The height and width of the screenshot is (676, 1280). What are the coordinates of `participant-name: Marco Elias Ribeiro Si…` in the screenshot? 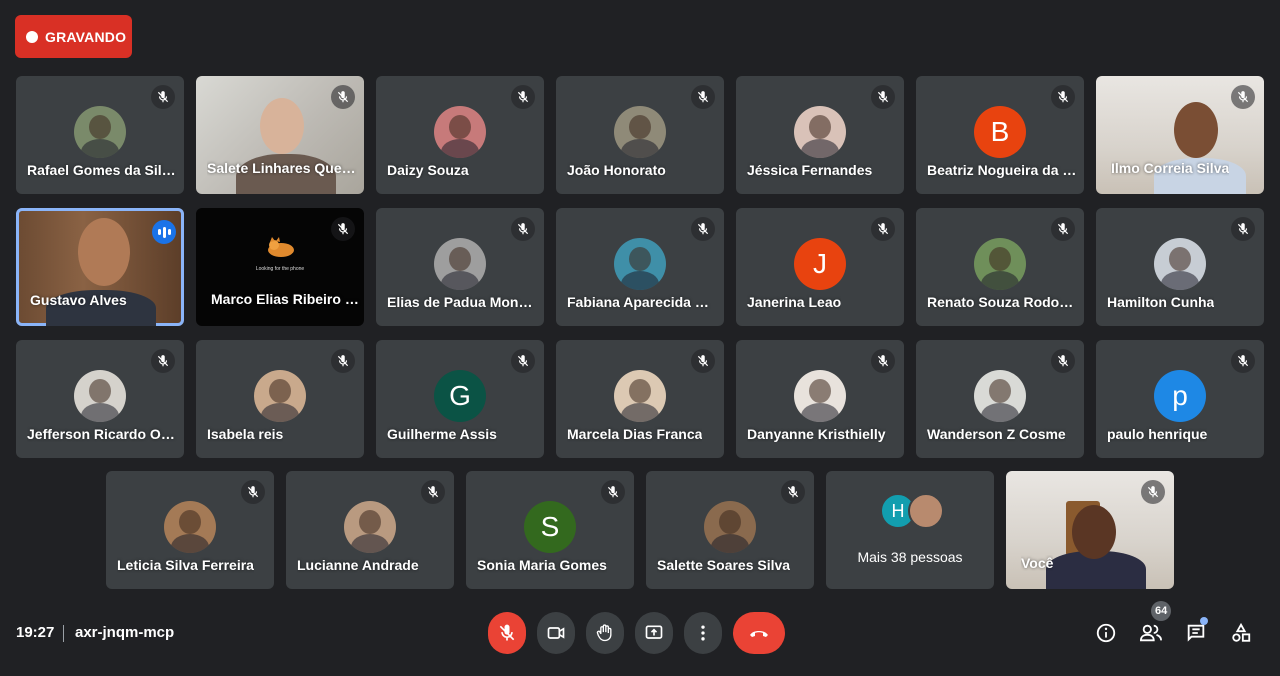 It's located at (286, 299).